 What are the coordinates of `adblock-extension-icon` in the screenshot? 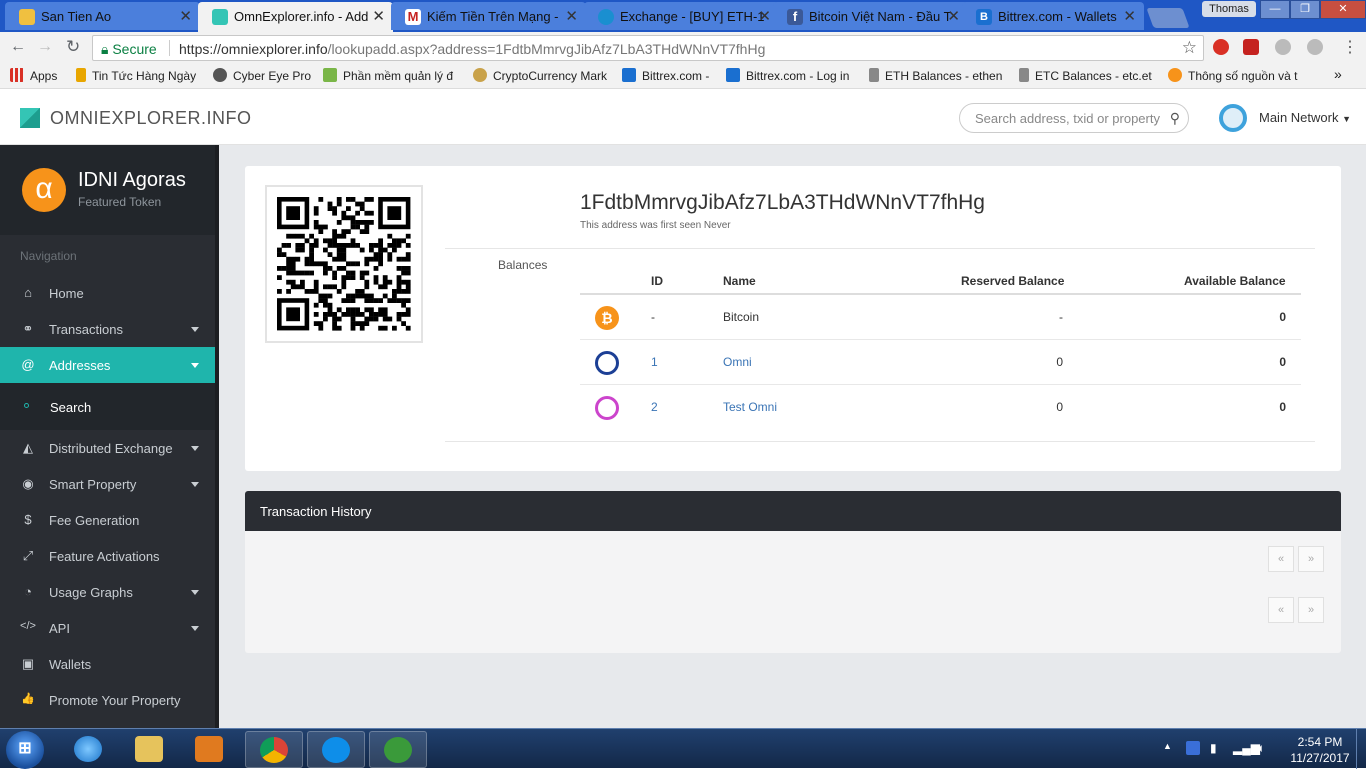 It's located at (1221, 47).